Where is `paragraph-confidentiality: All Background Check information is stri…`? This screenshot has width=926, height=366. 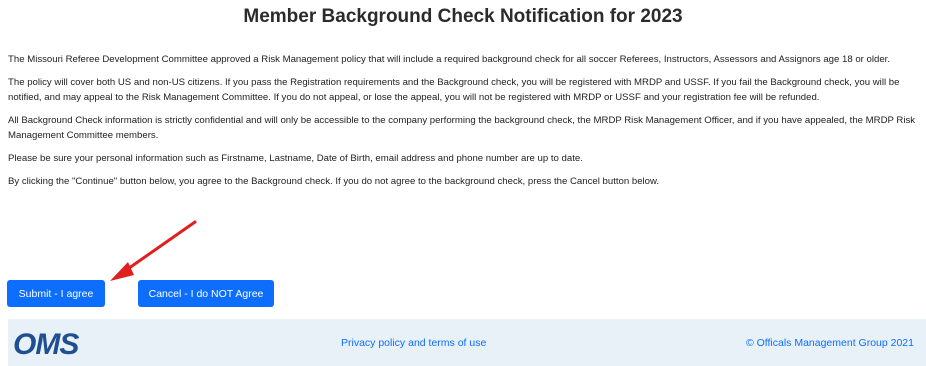 paragraph-confidentiality: All Background Check information is stri… is located at coordinates (462, 128).